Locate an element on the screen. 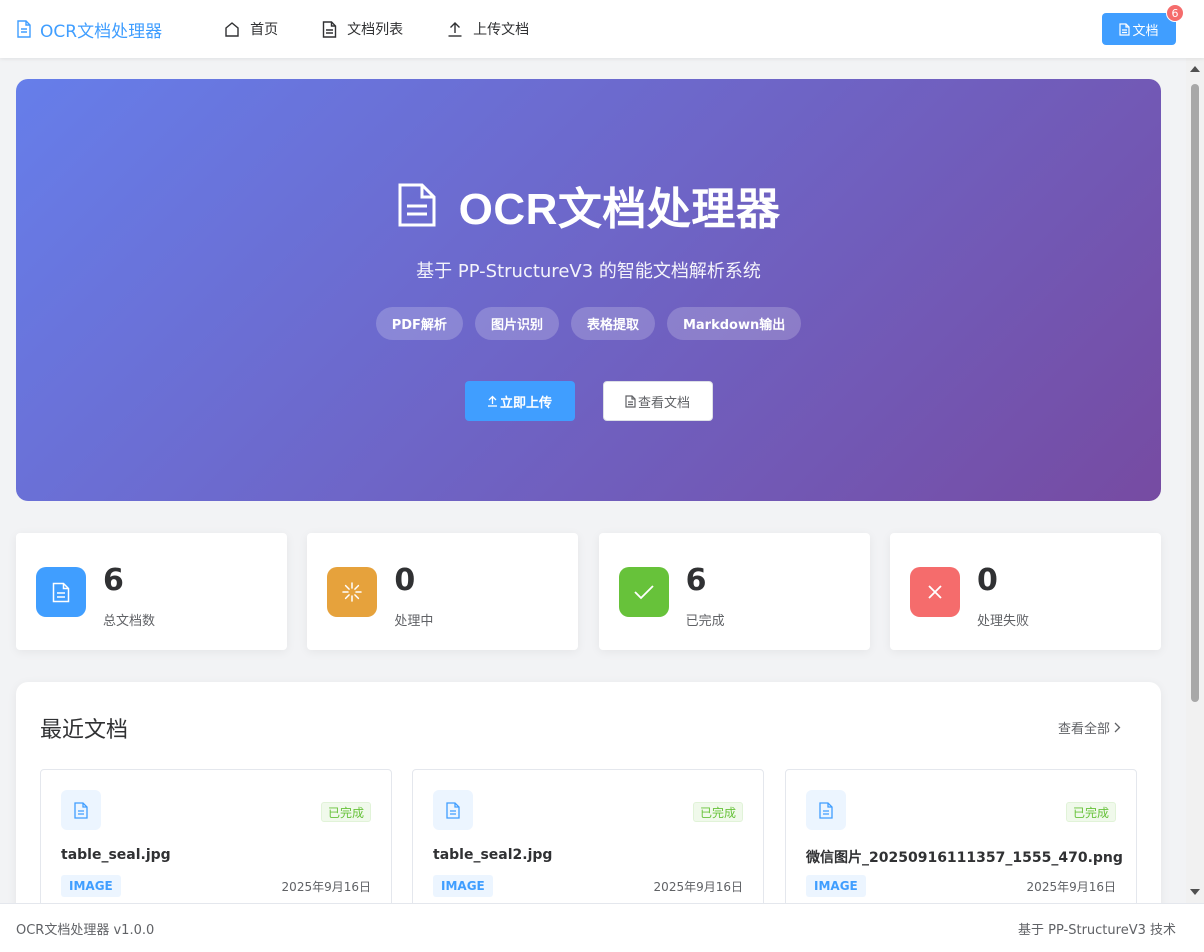 Image resolution: width=1204 pixels, height=952 pixels. nav-item-document-list: 文档列表 is located at coordinates (362, 29).